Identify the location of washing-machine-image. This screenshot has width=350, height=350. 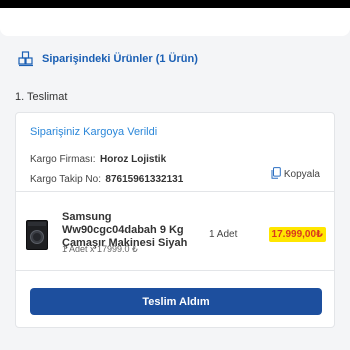
(37, 235).